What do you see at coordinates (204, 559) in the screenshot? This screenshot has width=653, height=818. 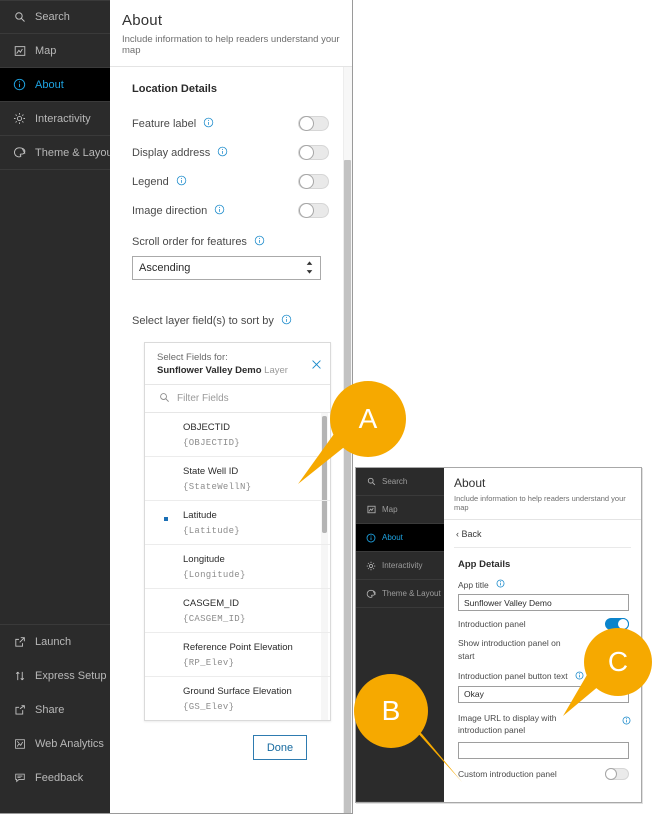 I see `field-name: Longitude` at bounding box center [204, 559].